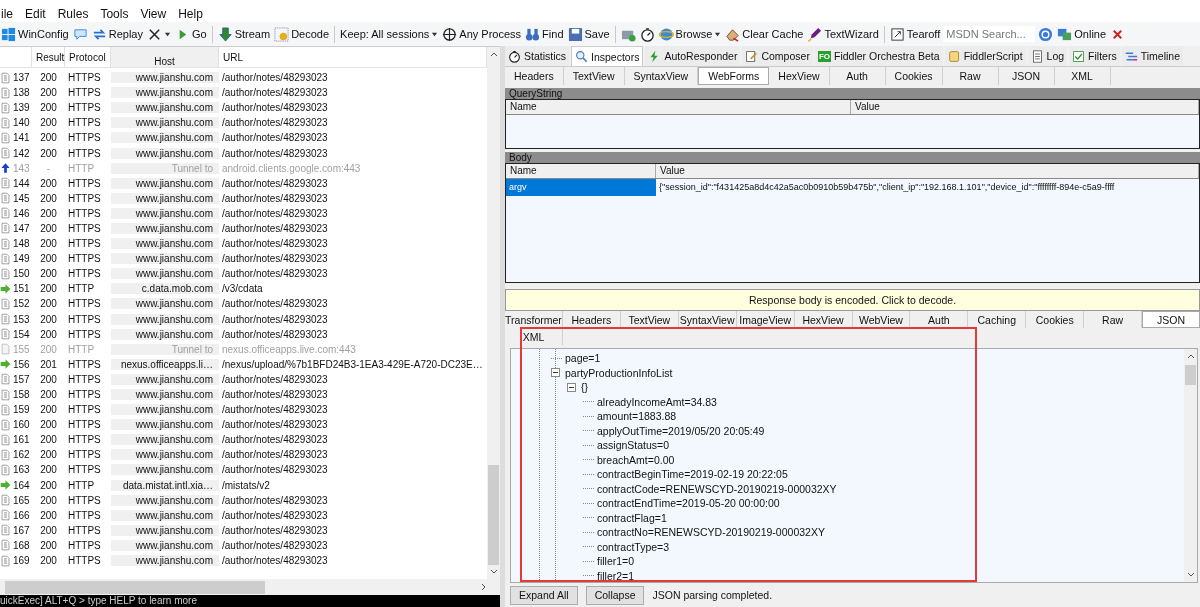 This screenshot has width=1200, height=607. What do you see at coordinates (534, 319) in the screenshot?
I see `tab: Transformer` at bounding box center [534, 319].